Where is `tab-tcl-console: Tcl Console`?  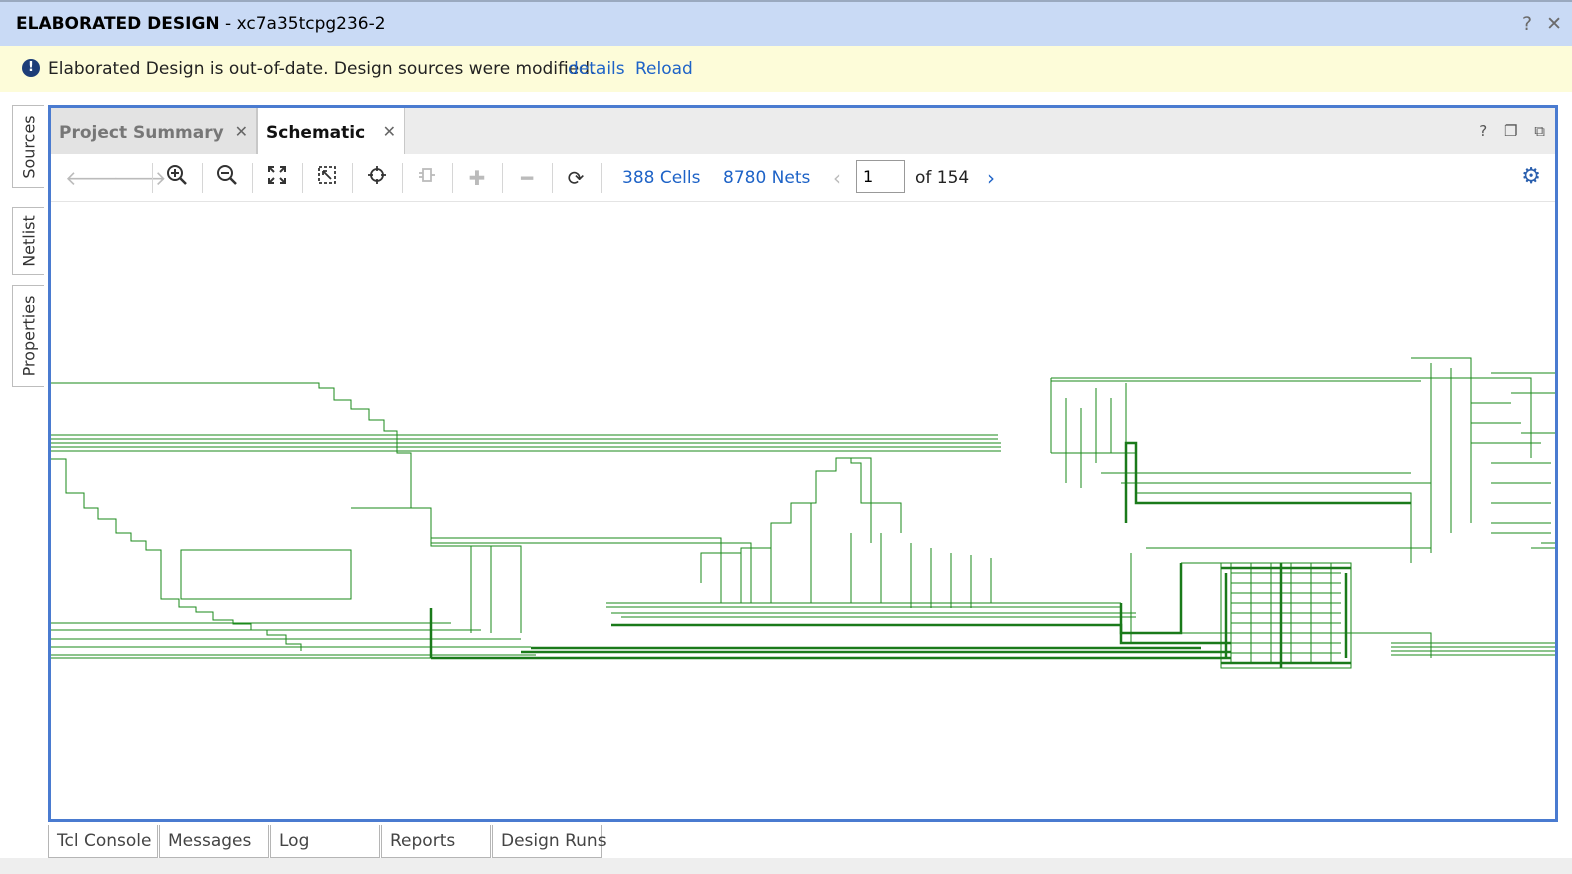
tab-tcl-console: Tcl Console is located at coordinates (103, 841).